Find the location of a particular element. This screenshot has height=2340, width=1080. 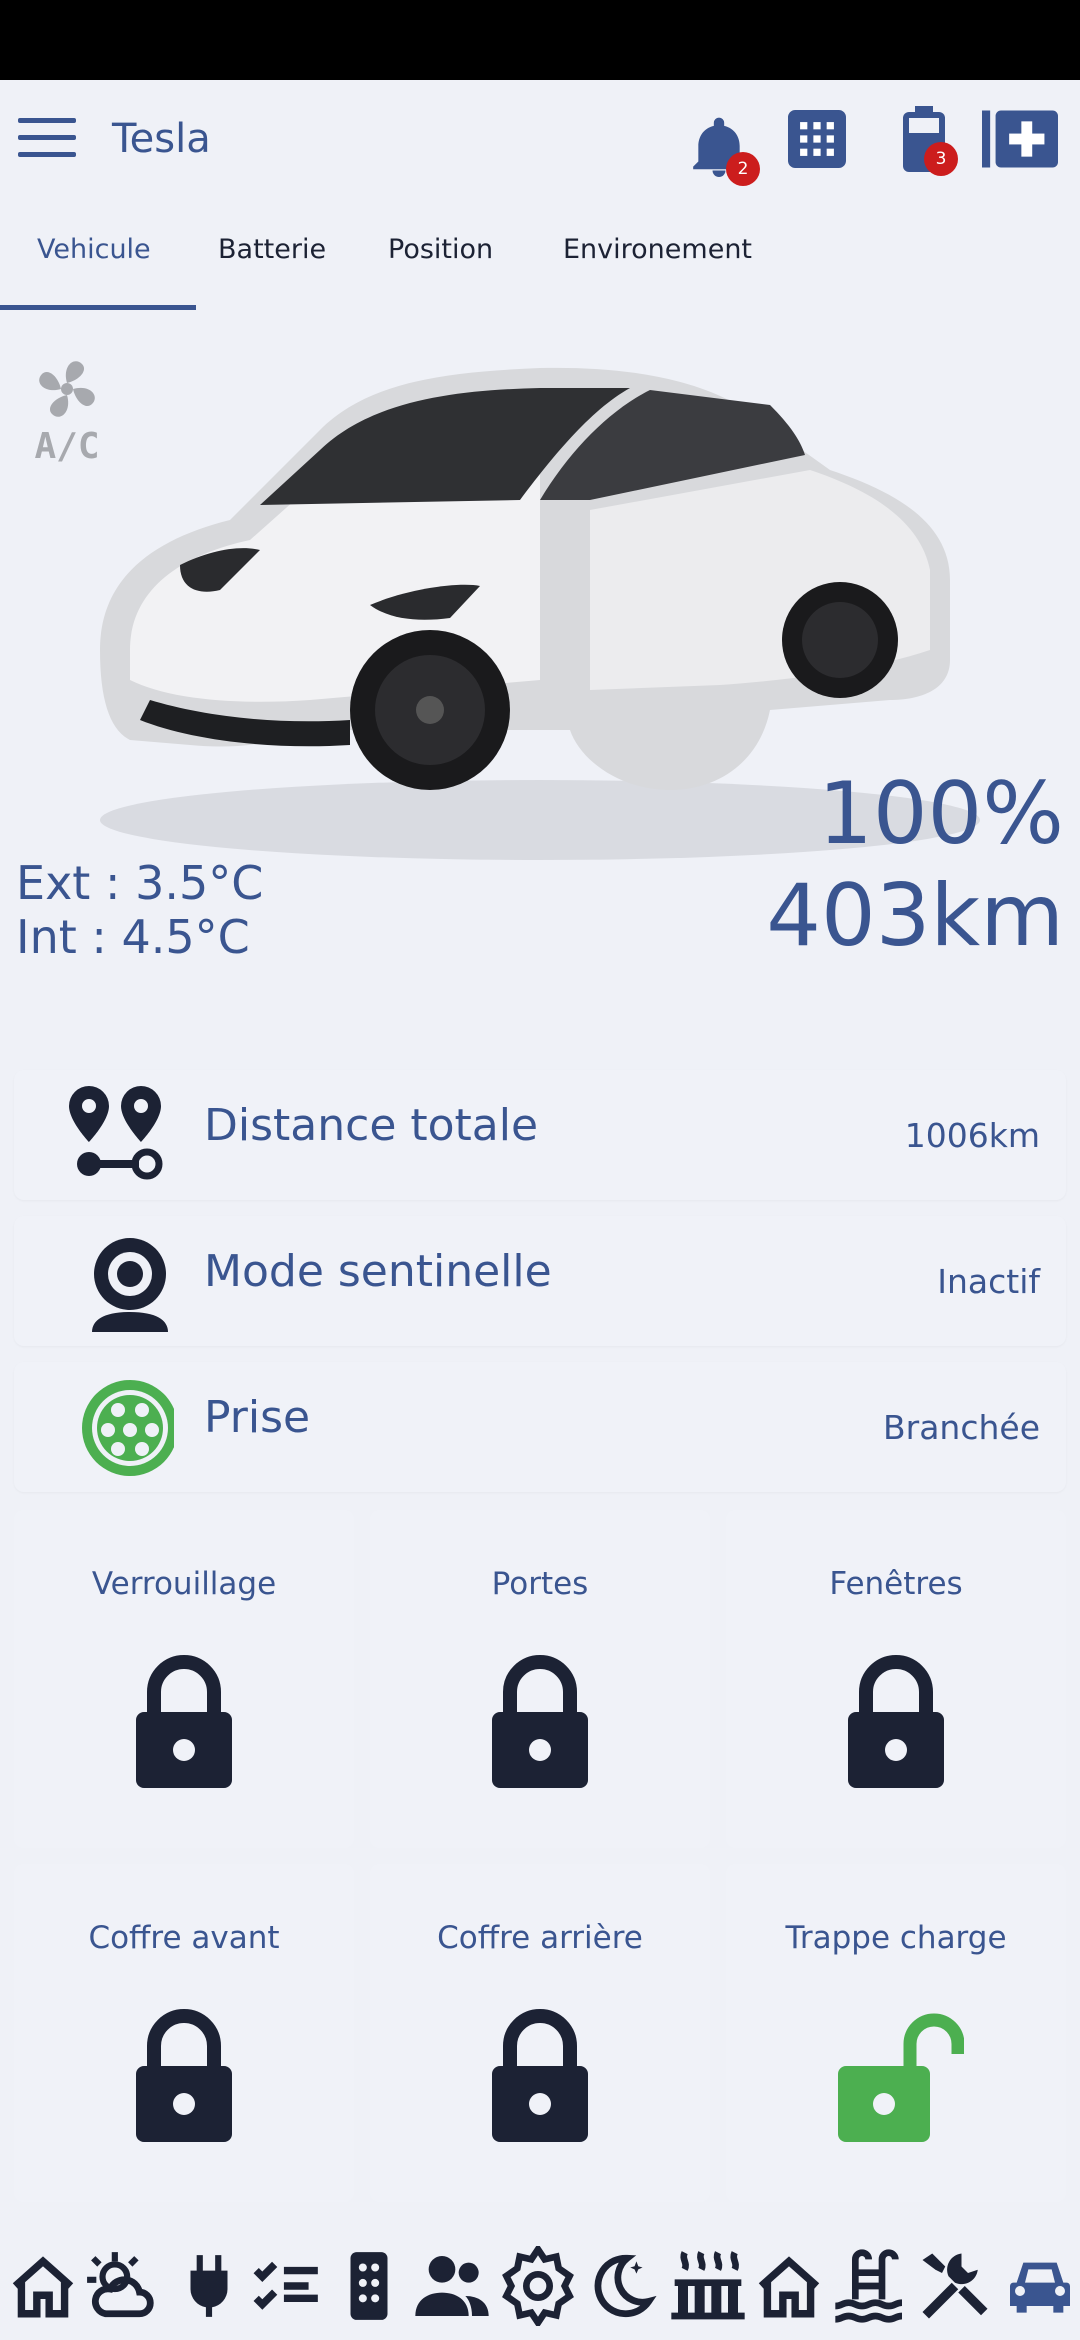

webcam-icon is located at coordinates (119, 1281).